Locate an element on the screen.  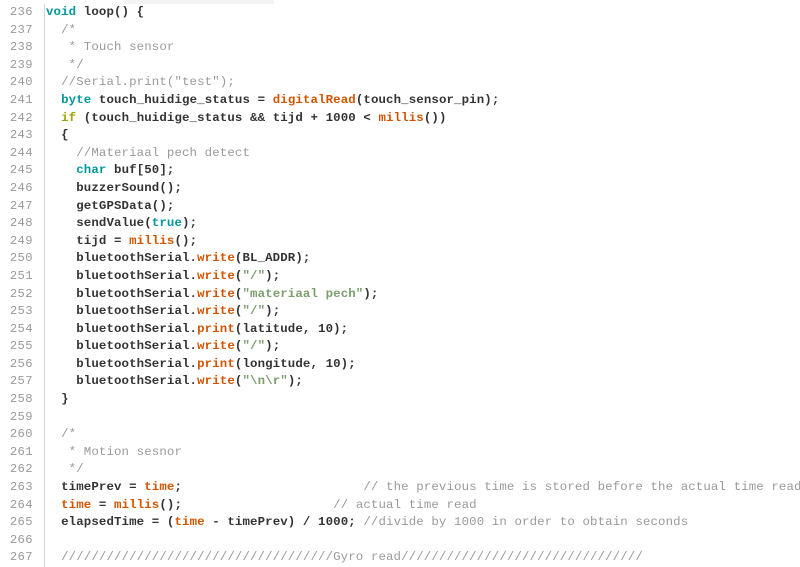
code-line: 264 time = millis(); // actual time read is located at coordinates (400, 506).